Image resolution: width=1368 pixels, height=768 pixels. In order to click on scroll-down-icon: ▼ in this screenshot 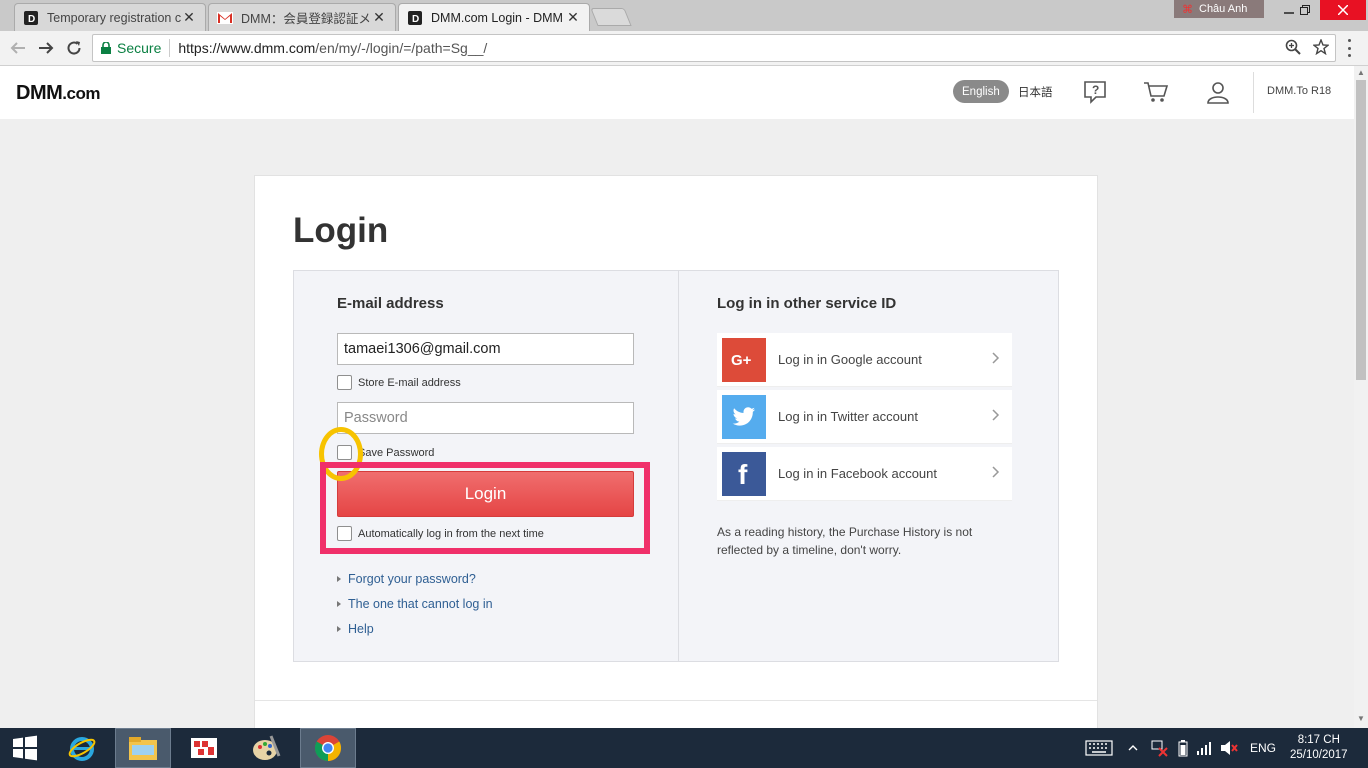, I will do `click(1361, 718)`.